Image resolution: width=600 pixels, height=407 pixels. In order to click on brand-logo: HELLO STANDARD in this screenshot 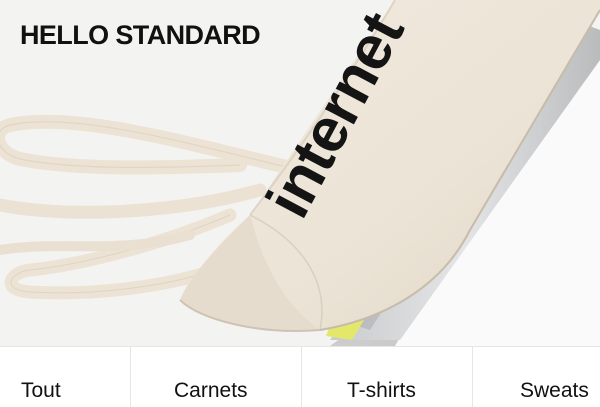, I will do `click(140, 35)`.